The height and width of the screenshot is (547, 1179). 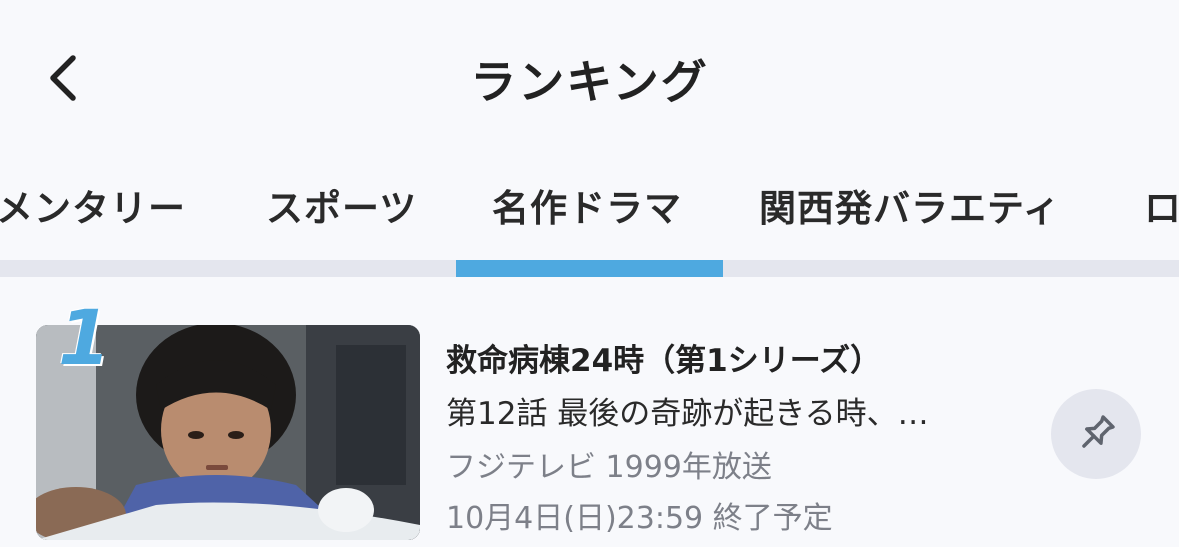 What do you see at coordinates (93, 205) in the screenshot?
I see `tab-documentary: メンタリー` at bounding box center [93, 205].